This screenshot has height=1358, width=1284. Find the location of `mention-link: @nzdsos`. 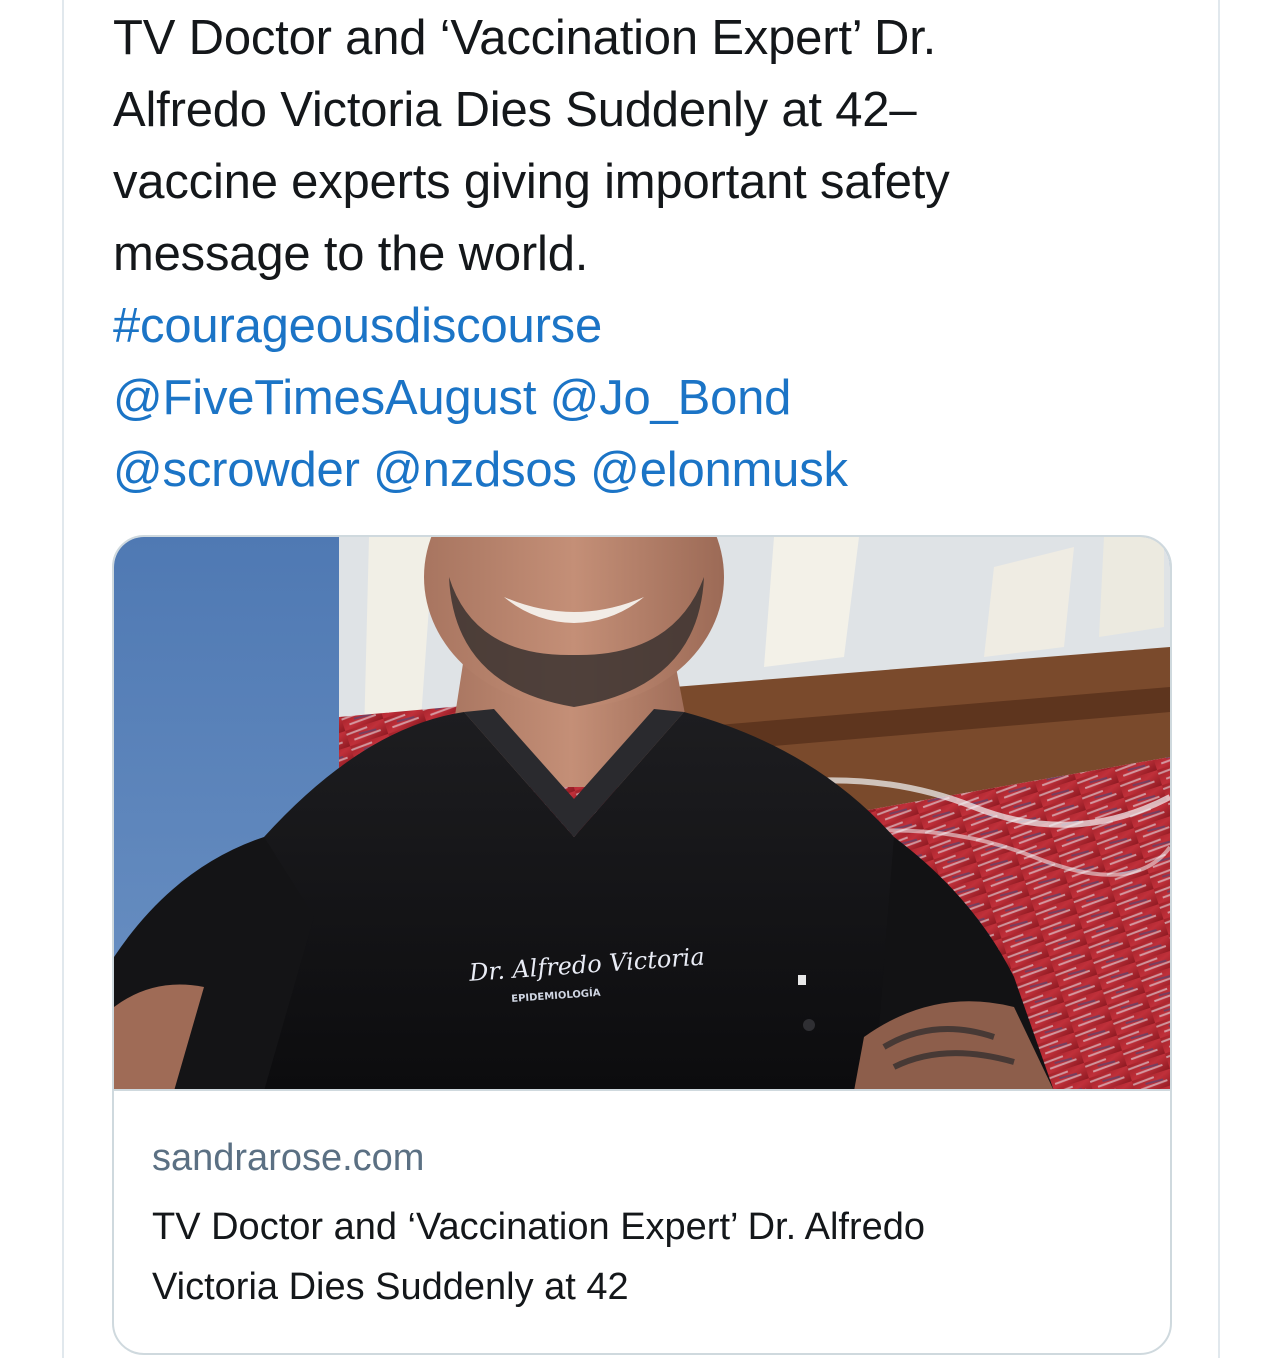

mention-link: @nzdsos is located at coordinates (475, 470).